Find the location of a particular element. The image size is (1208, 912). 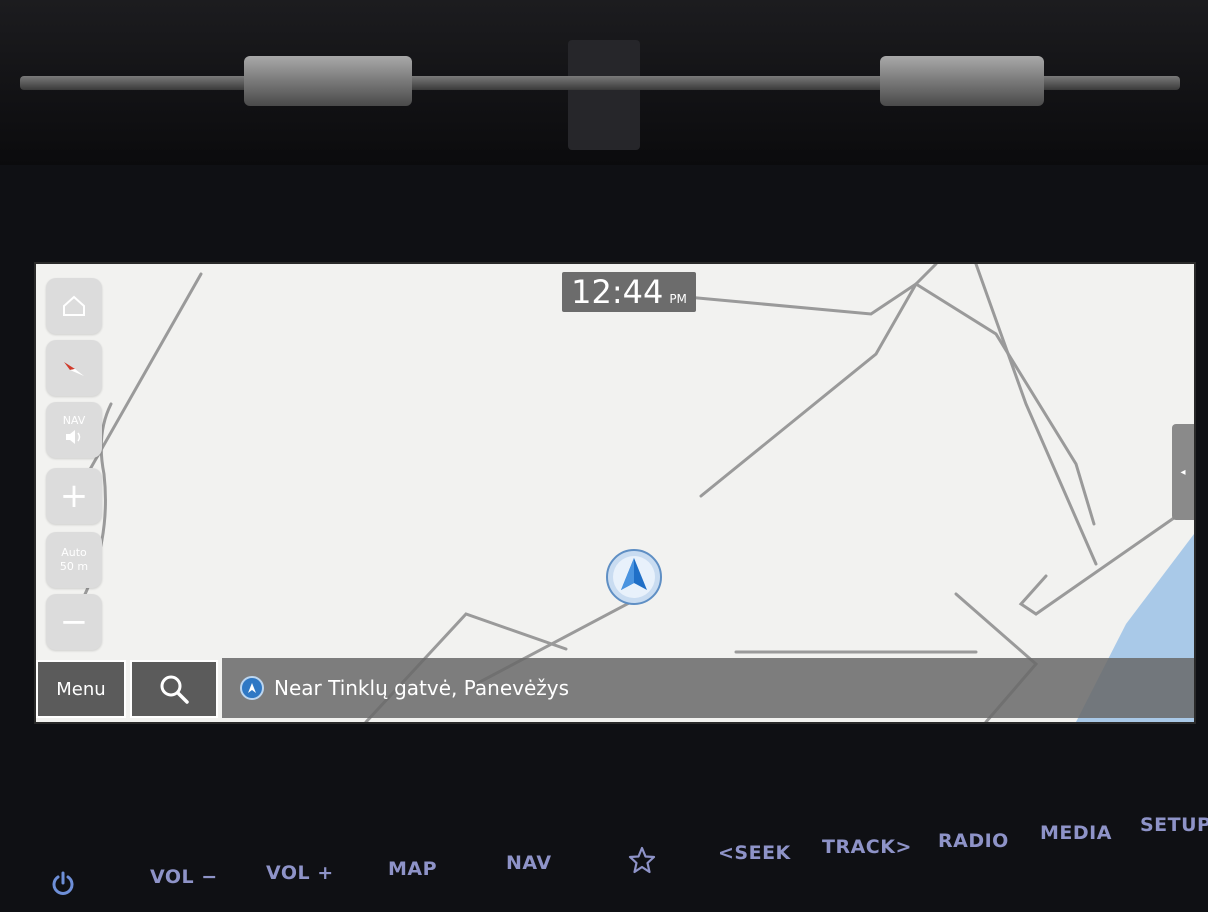

home-icon is located at coordinates (74, 305).